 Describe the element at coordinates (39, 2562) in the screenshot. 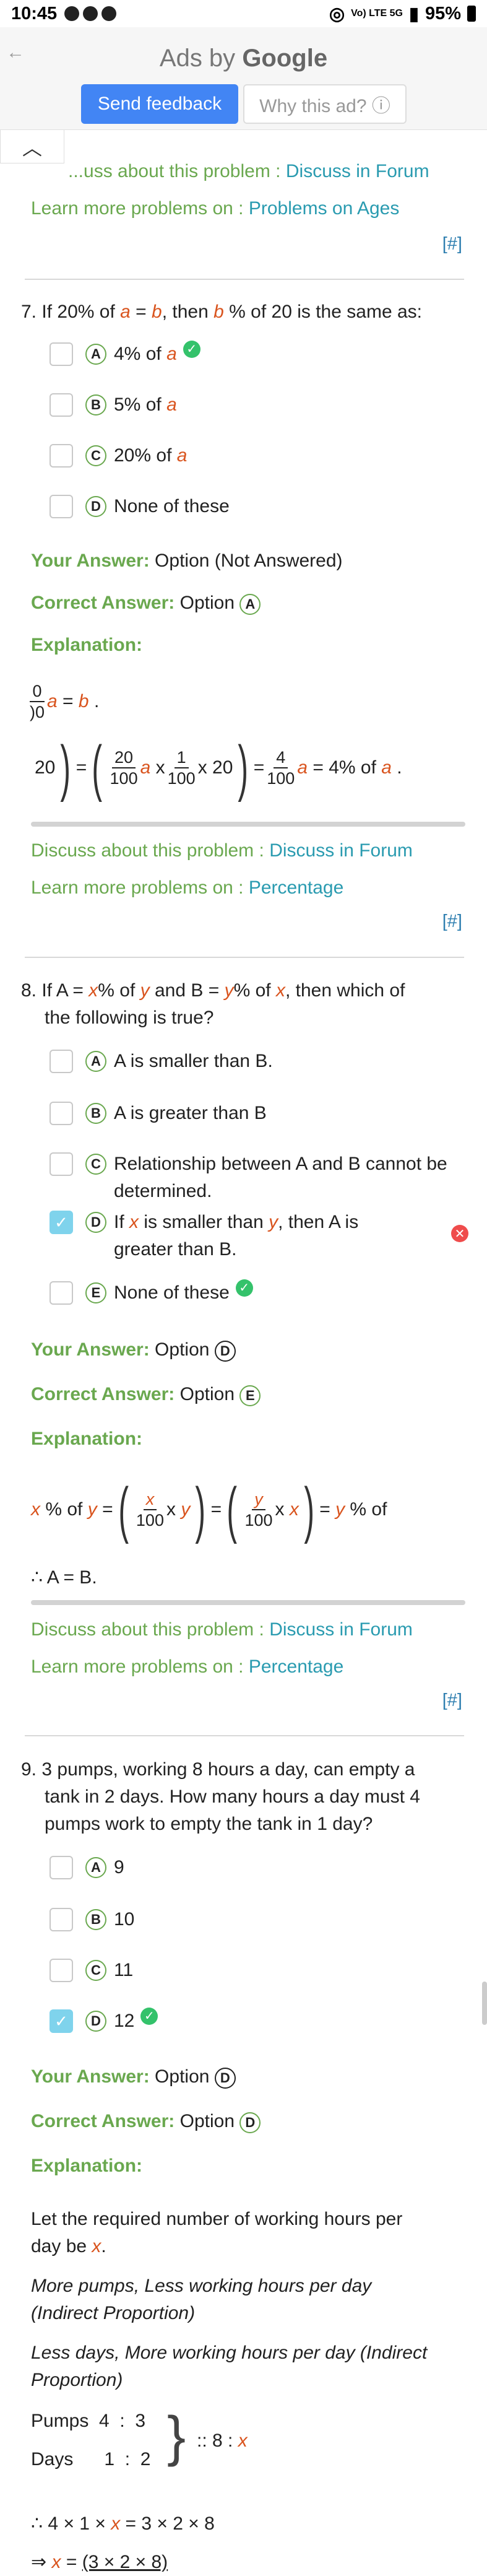

I see `implies: ⇒` at that location.